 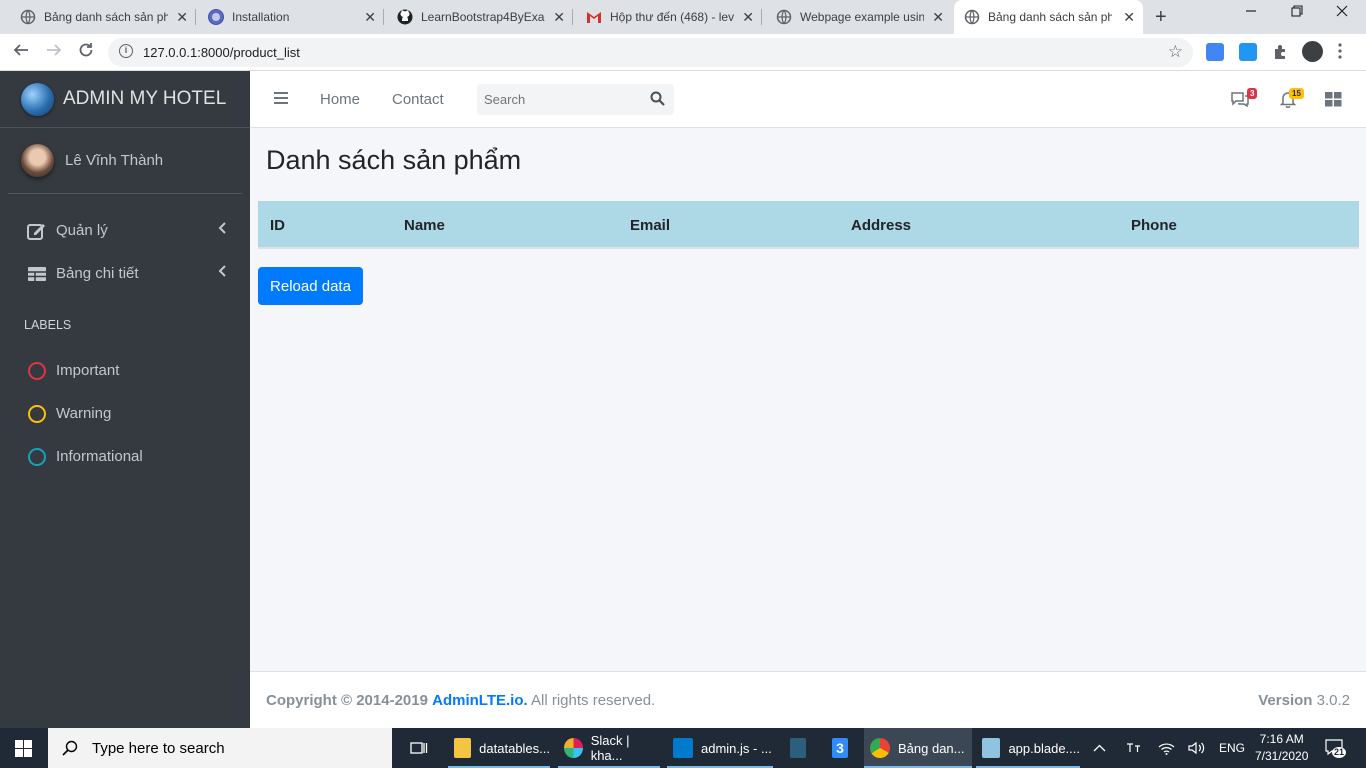 What do you see at coordinates (86, 52) in the screenshot?
I see `reload-icon` at bounding box center [86, 52].